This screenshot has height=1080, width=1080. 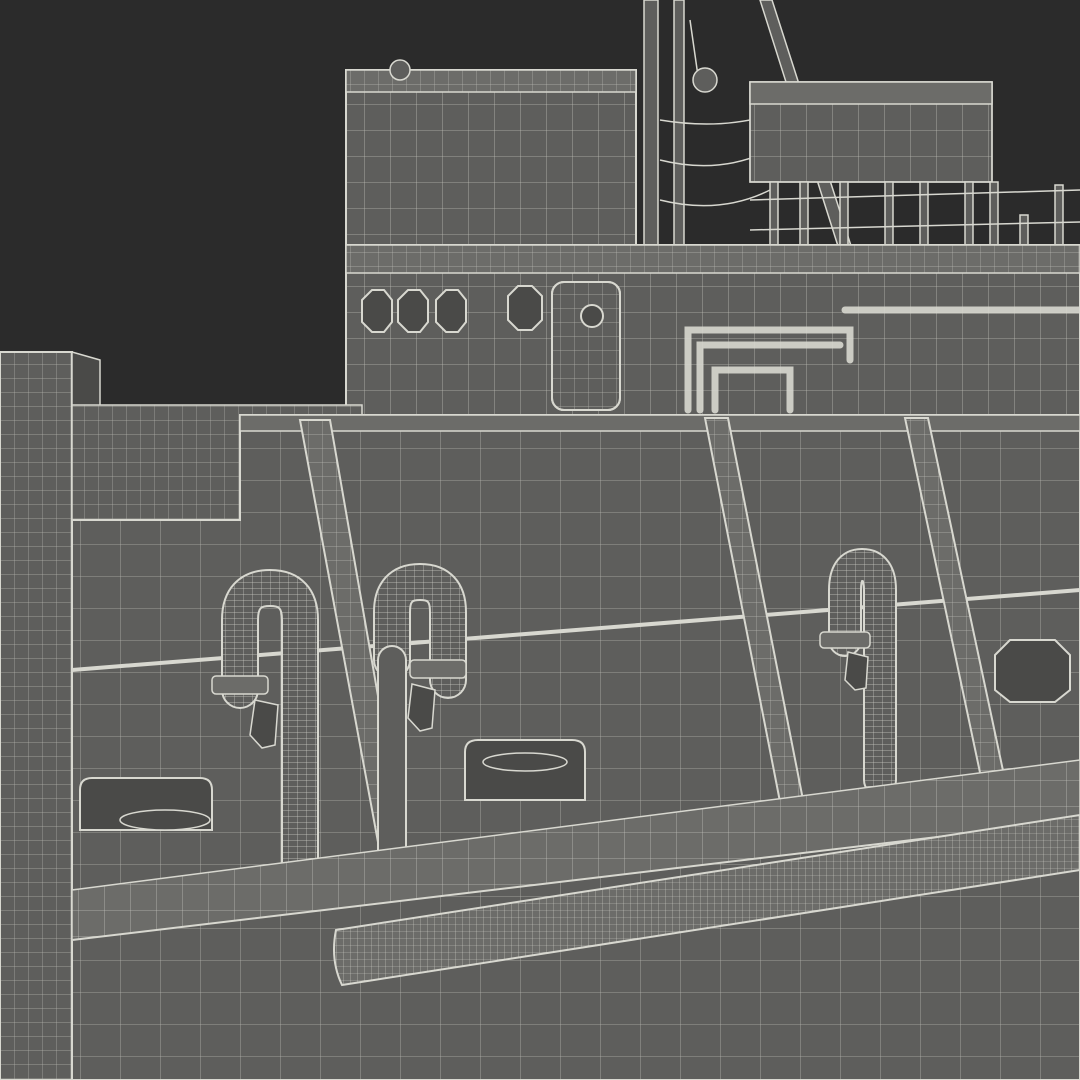 What do you see at coordinates (586, 346) in the screenshot?
I see `cabin-door` at bounding box center [586, 346].